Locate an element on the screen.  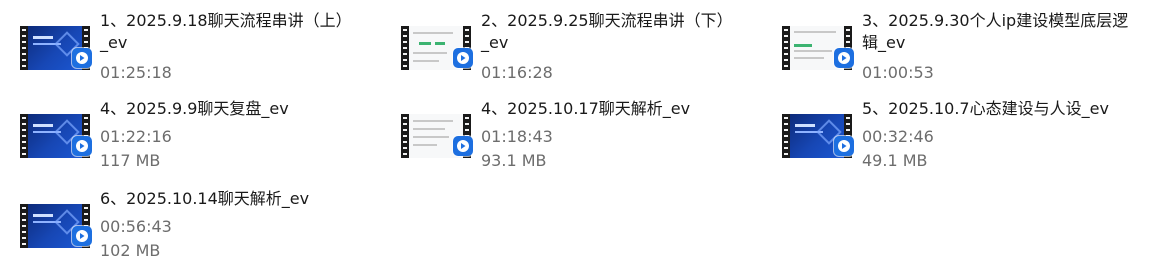
file-item: 4、2025.9.9聊天复盘_ev 01:22:16 117 MB is located at coordinates (185, 138).